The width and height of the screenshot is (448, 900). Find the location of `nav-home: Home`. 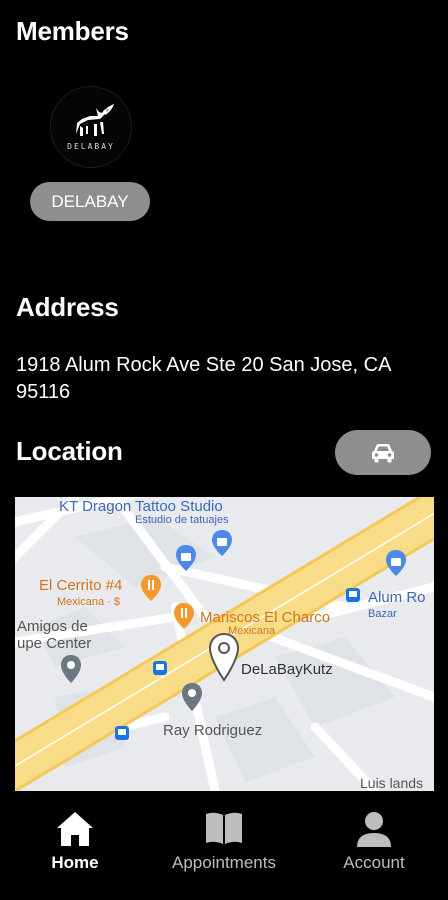

nav-home: Home is located at coordinates (75, 845).